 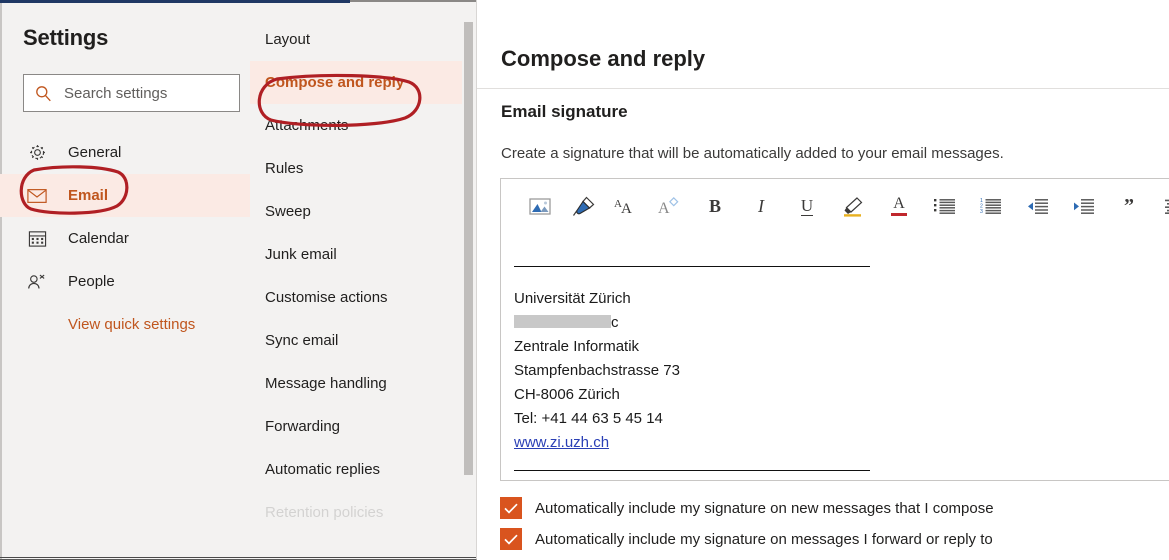 What do you see at coordinates (356, 297) in the screenshot?
I see `sidebar-item-customise-actions: Customise actions` at bounding box center [356, 297].